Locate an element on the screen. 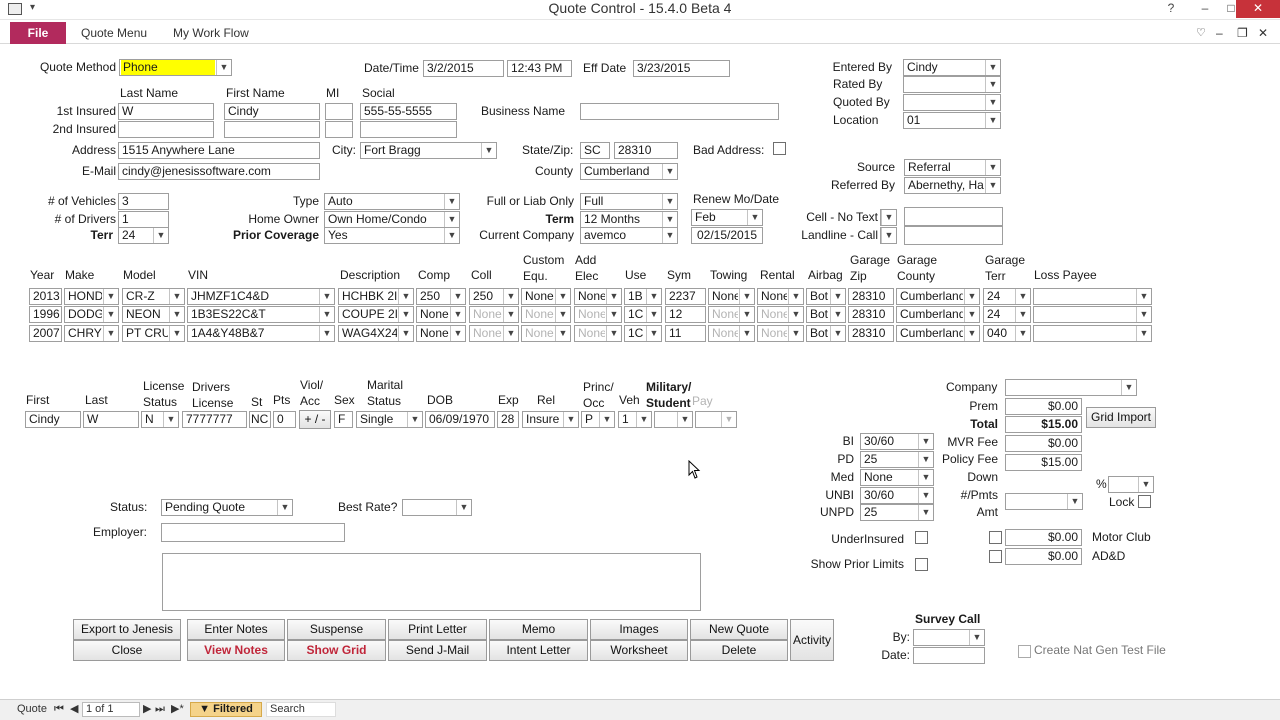  vehicle-2-sym-input: 12 is located at coordinates (685, 314).